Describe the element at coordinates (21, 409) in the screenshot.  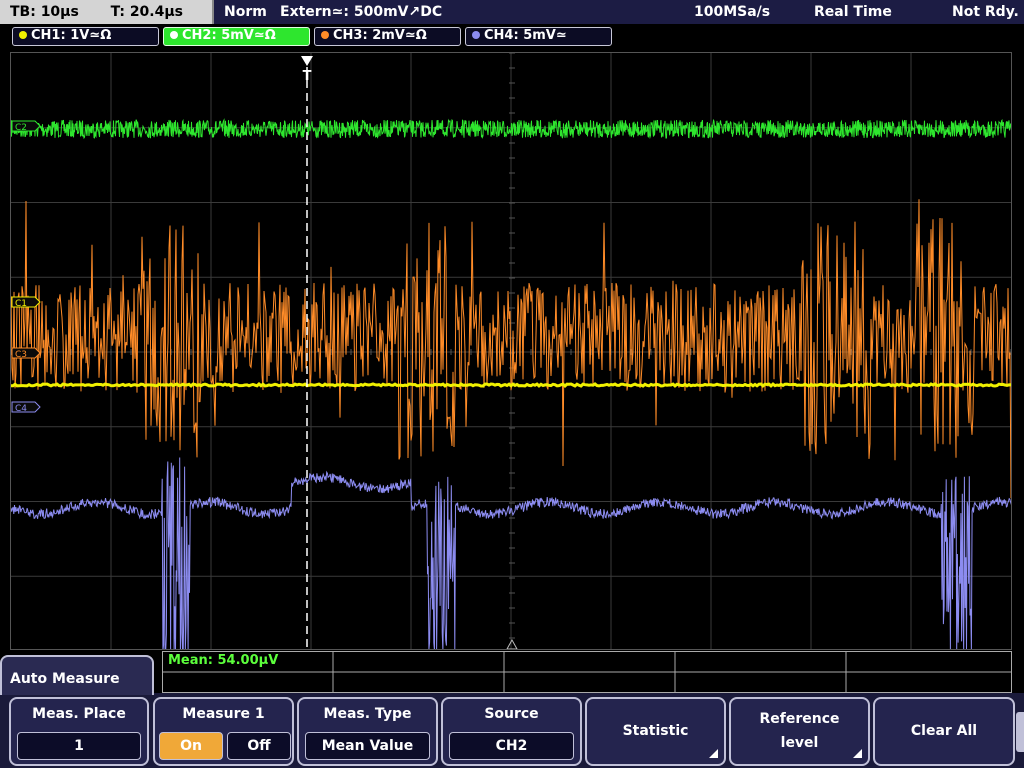
I see `c4-marker-label: C4` at that location.